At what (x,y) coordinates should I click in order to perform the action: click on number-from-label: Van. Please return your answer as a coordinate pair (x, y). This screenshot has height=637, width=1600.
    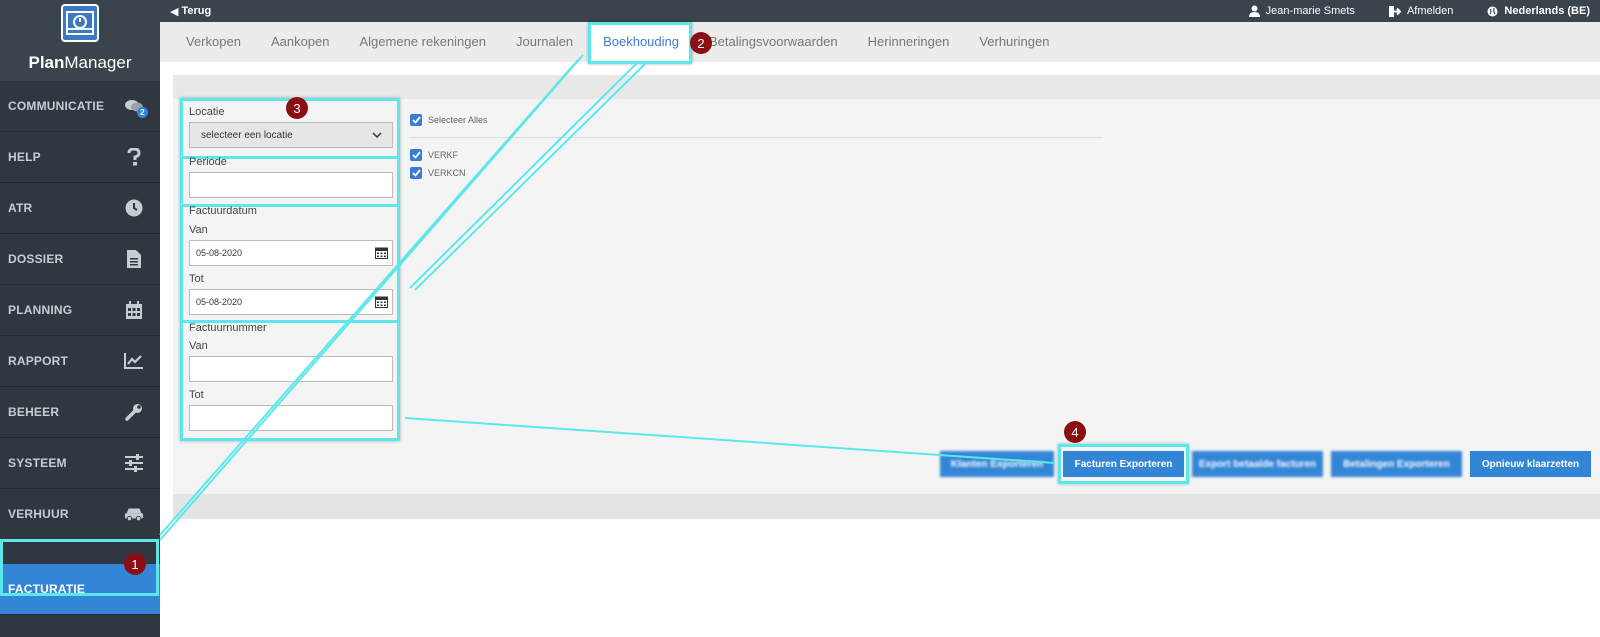
    Looking at the image, I should click on (198, 346).